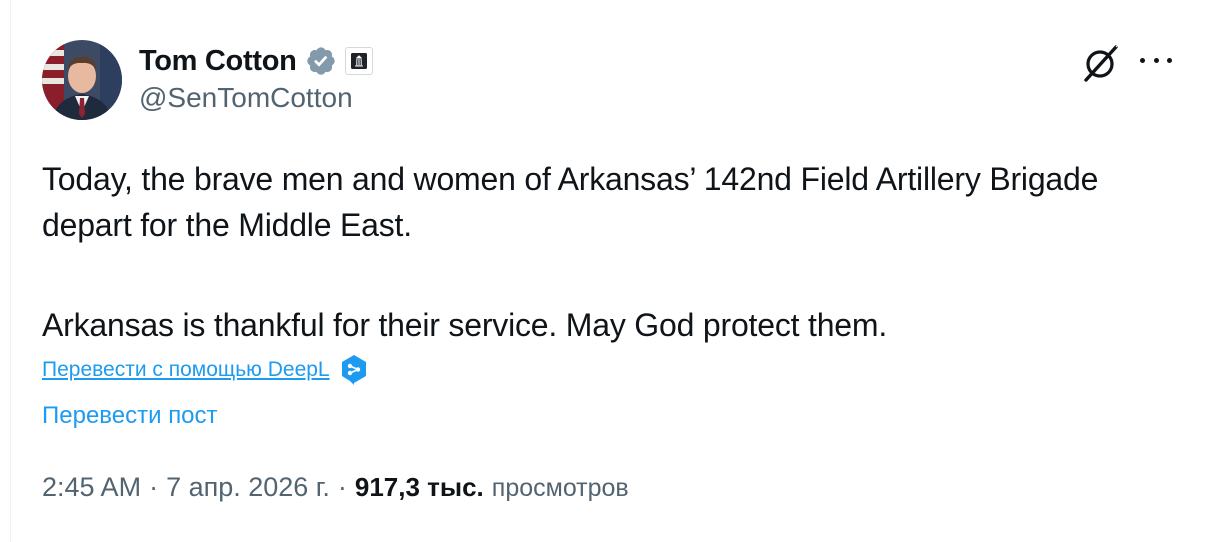 The width and height of the screenshot is (1206, 542). Describe the element at coordinates (130, 416) in the screenshot. I see `translate-post-link: Перевести пост` at that location.